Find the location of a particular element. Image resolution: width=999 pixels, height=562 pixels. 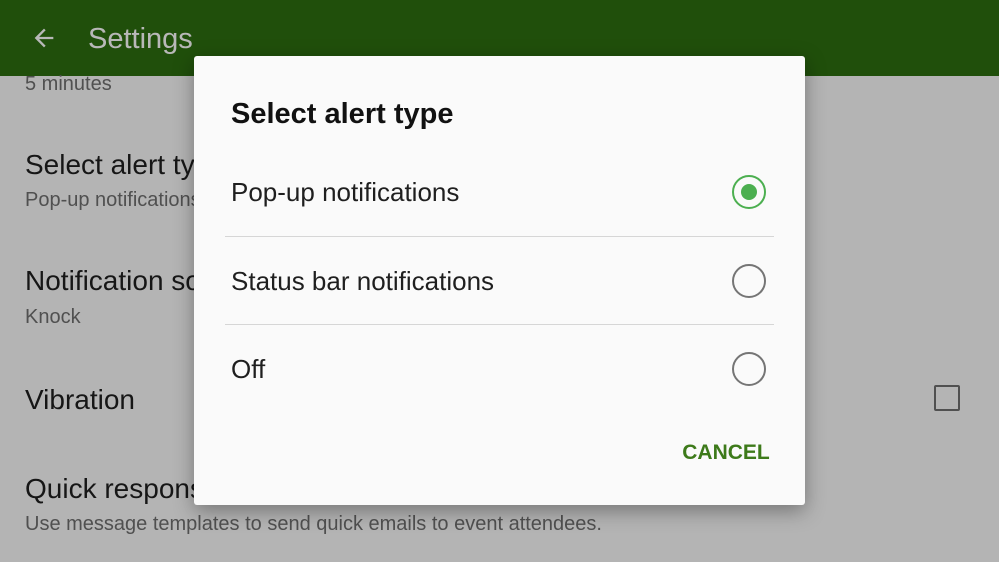

option-popup-notifications: Pop-up notifications is located at coordinates (499, 192).